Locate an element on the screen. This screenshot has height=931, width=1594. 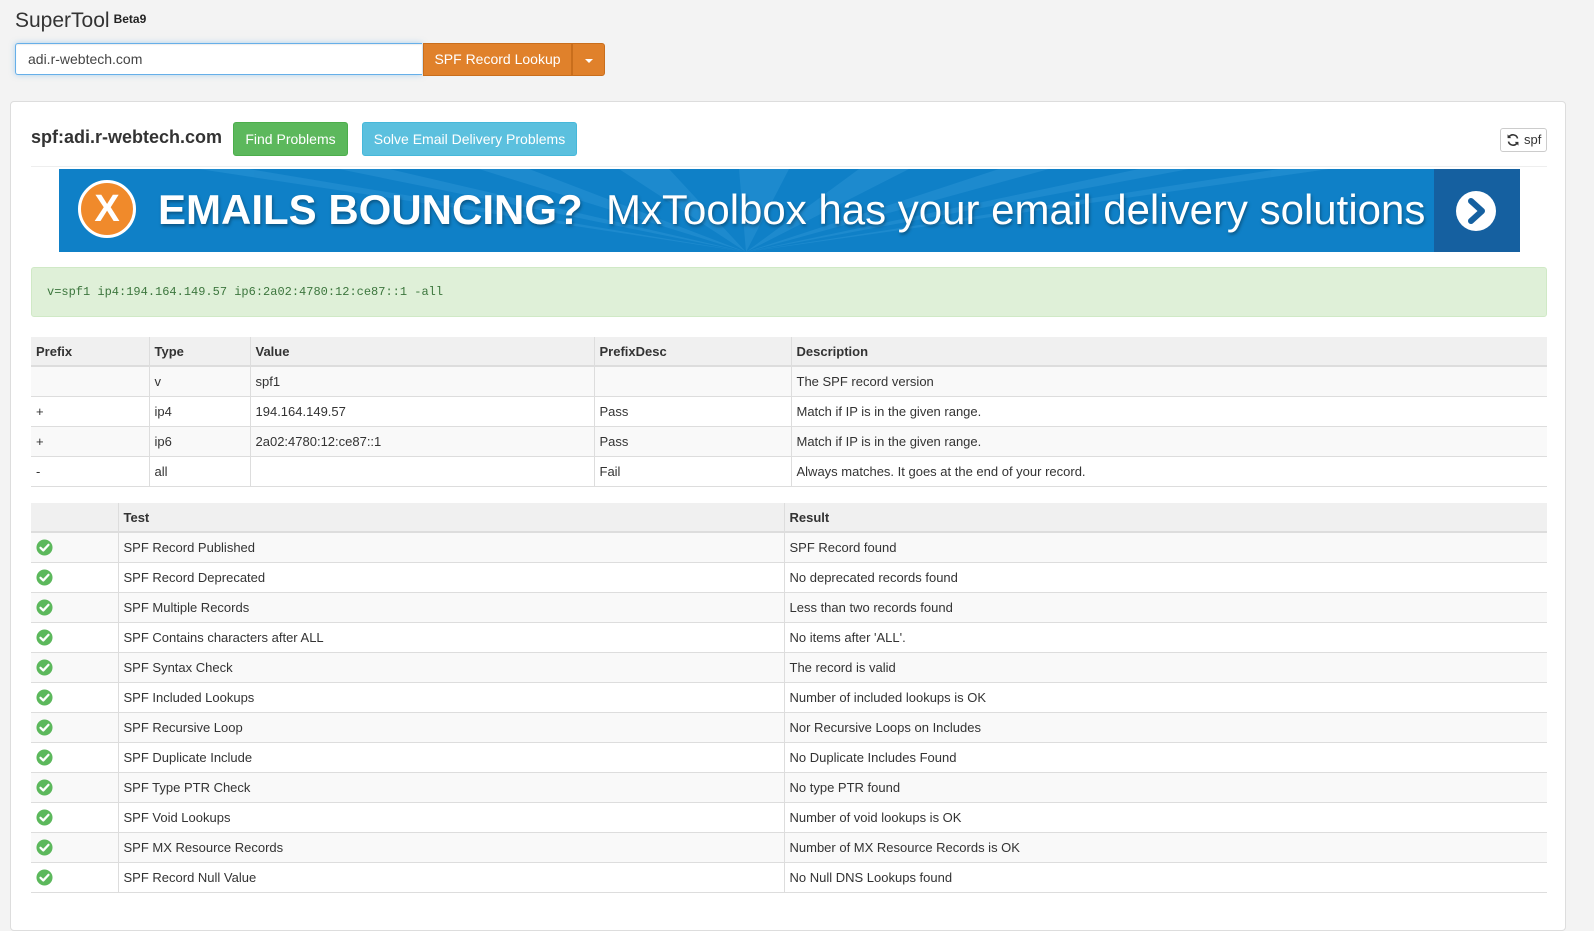
cell-result: Number of MX Resource Records is OK is located at coordinates (1165, 847).